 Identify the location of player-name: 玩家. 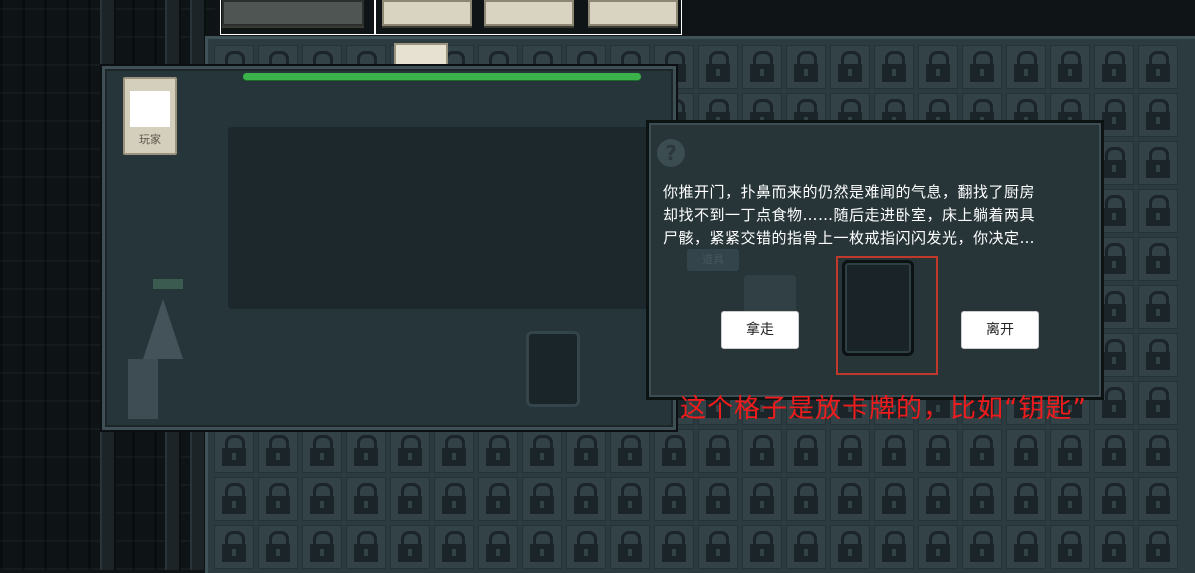
(150, 139).